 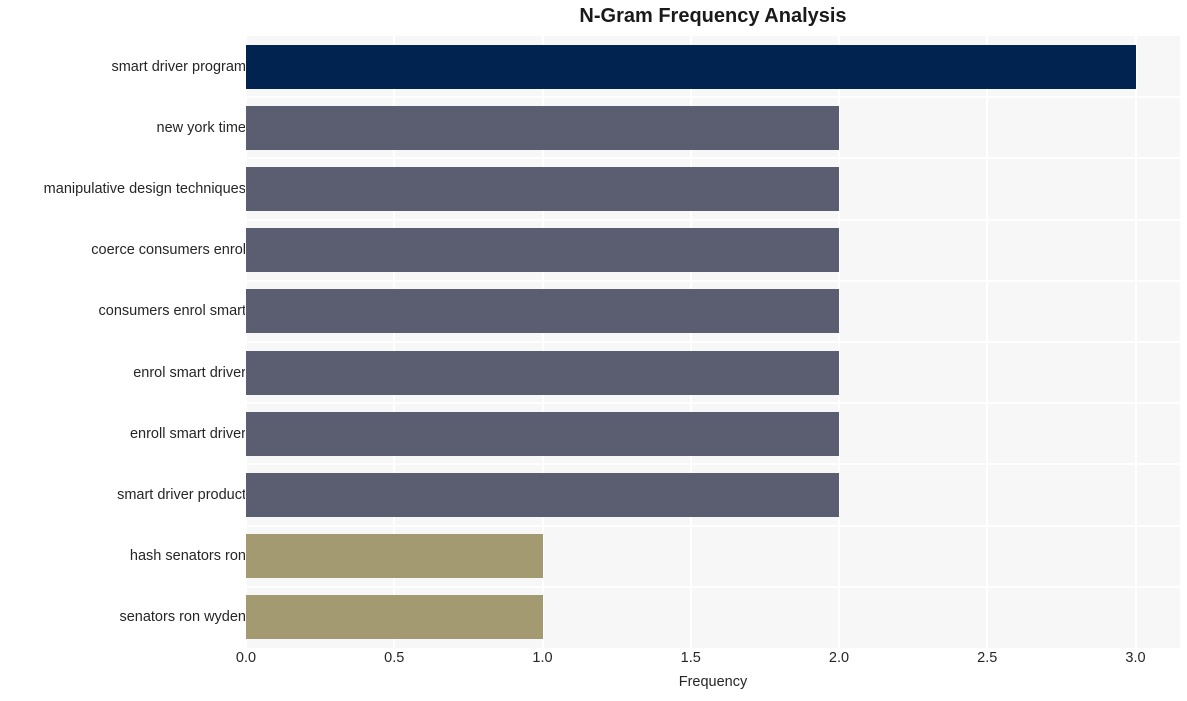 What do you see at coordinates (172, 311) in the screenshot?
I see `y-axis-tick-label: consumers enrol smart` at bounding box center [172, 311].